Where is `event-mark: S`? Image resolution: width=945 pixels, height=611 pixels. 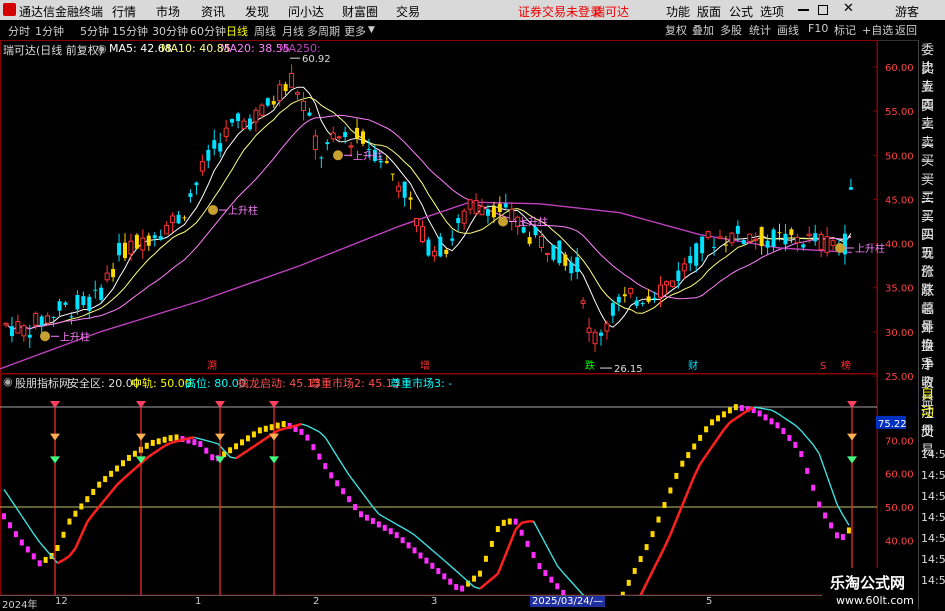
event-mark: S is located at coordinates (823, 366).